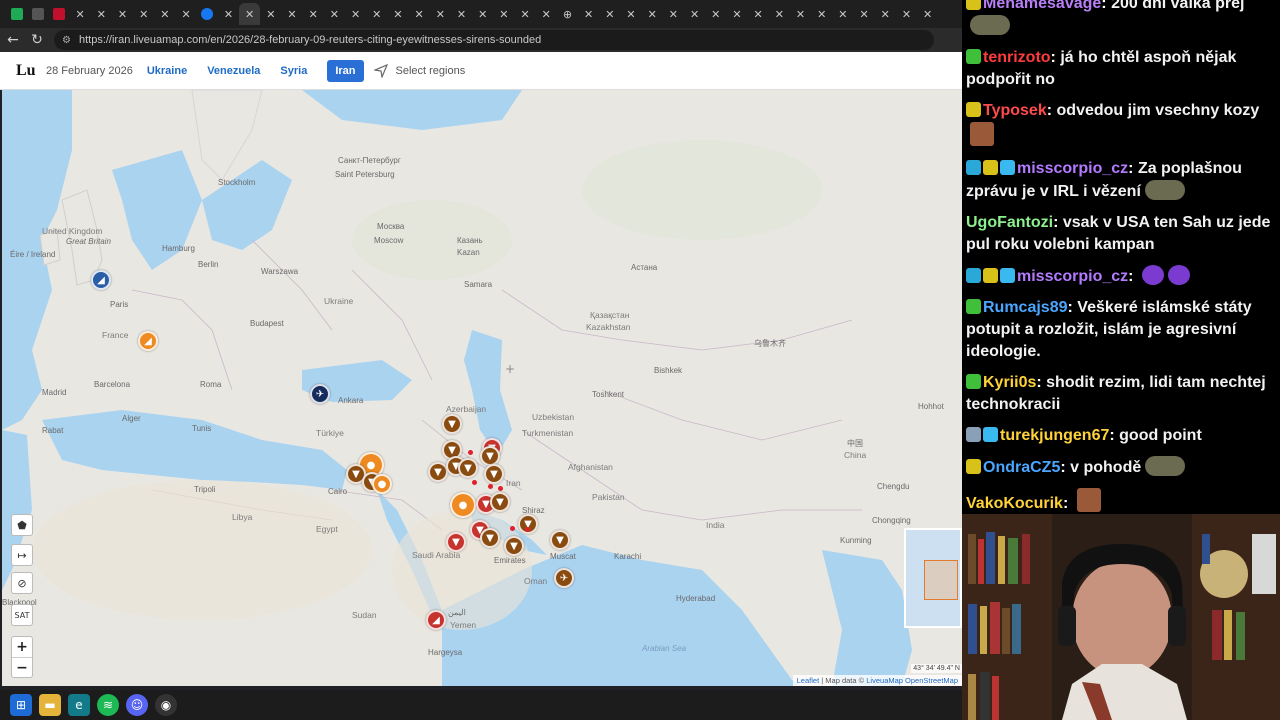  What do you see at coordinates (567, 14) in the screenshot?
I see `browser-tab: ⊕` at bounding box center [567, 14].